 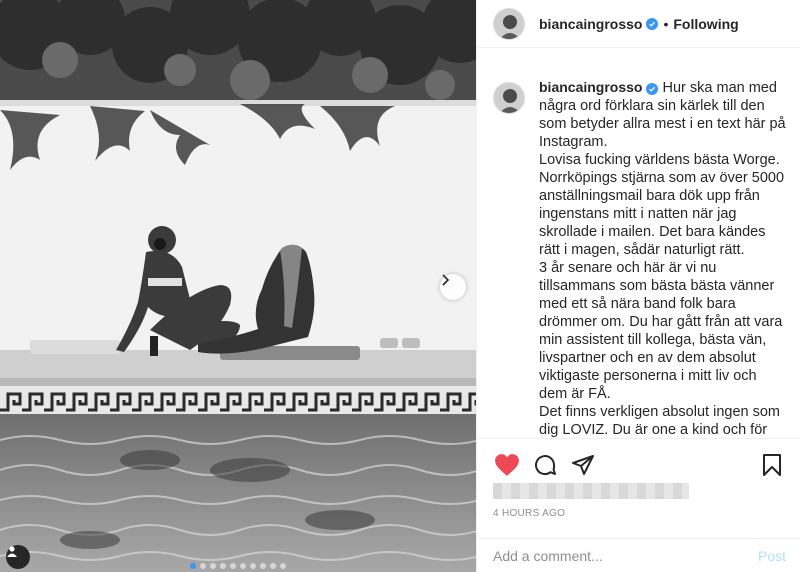 What do you see at coordinates (591, 491) in the screenshot?
I see `likes-count-obscured` at bounding box center [591, 491].